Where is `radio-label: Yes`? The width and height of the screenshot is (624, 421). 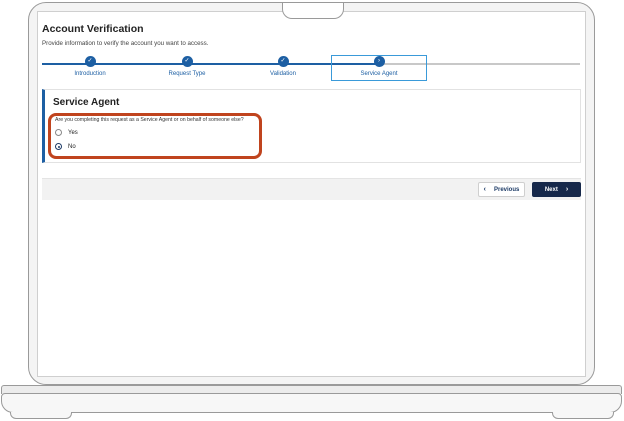 radio-label: Yes is located at coordinates (73, 132).